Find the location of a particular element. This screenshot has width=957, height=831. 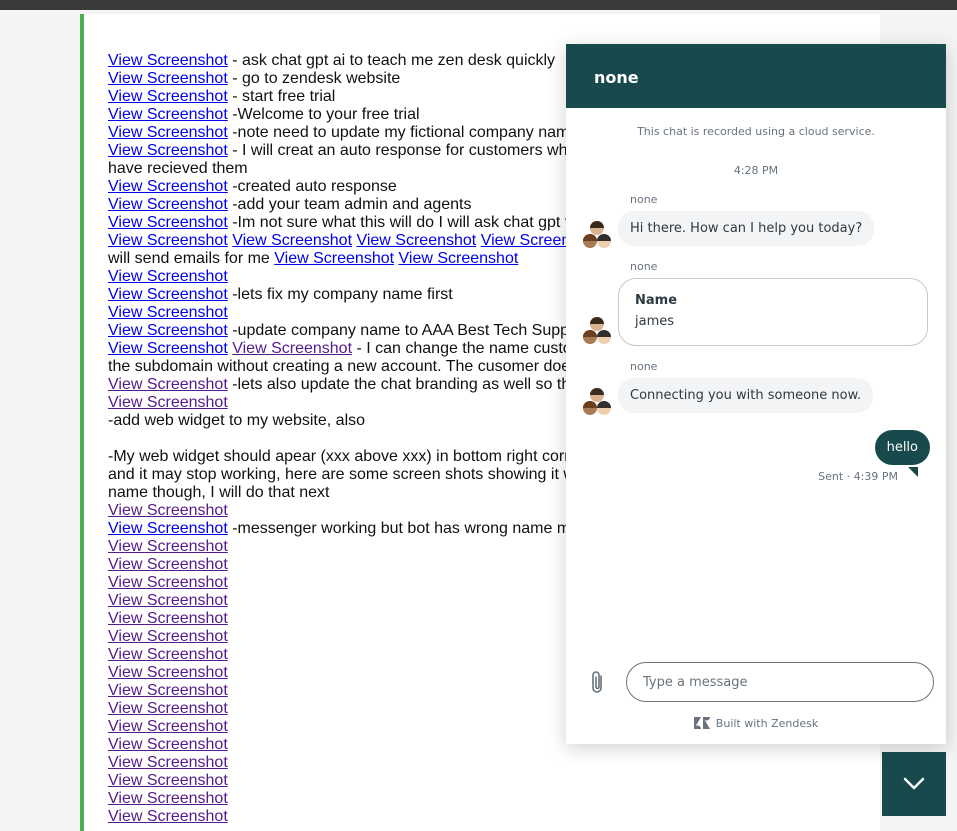

paperclip-icon is located at coordinates (598, 683).